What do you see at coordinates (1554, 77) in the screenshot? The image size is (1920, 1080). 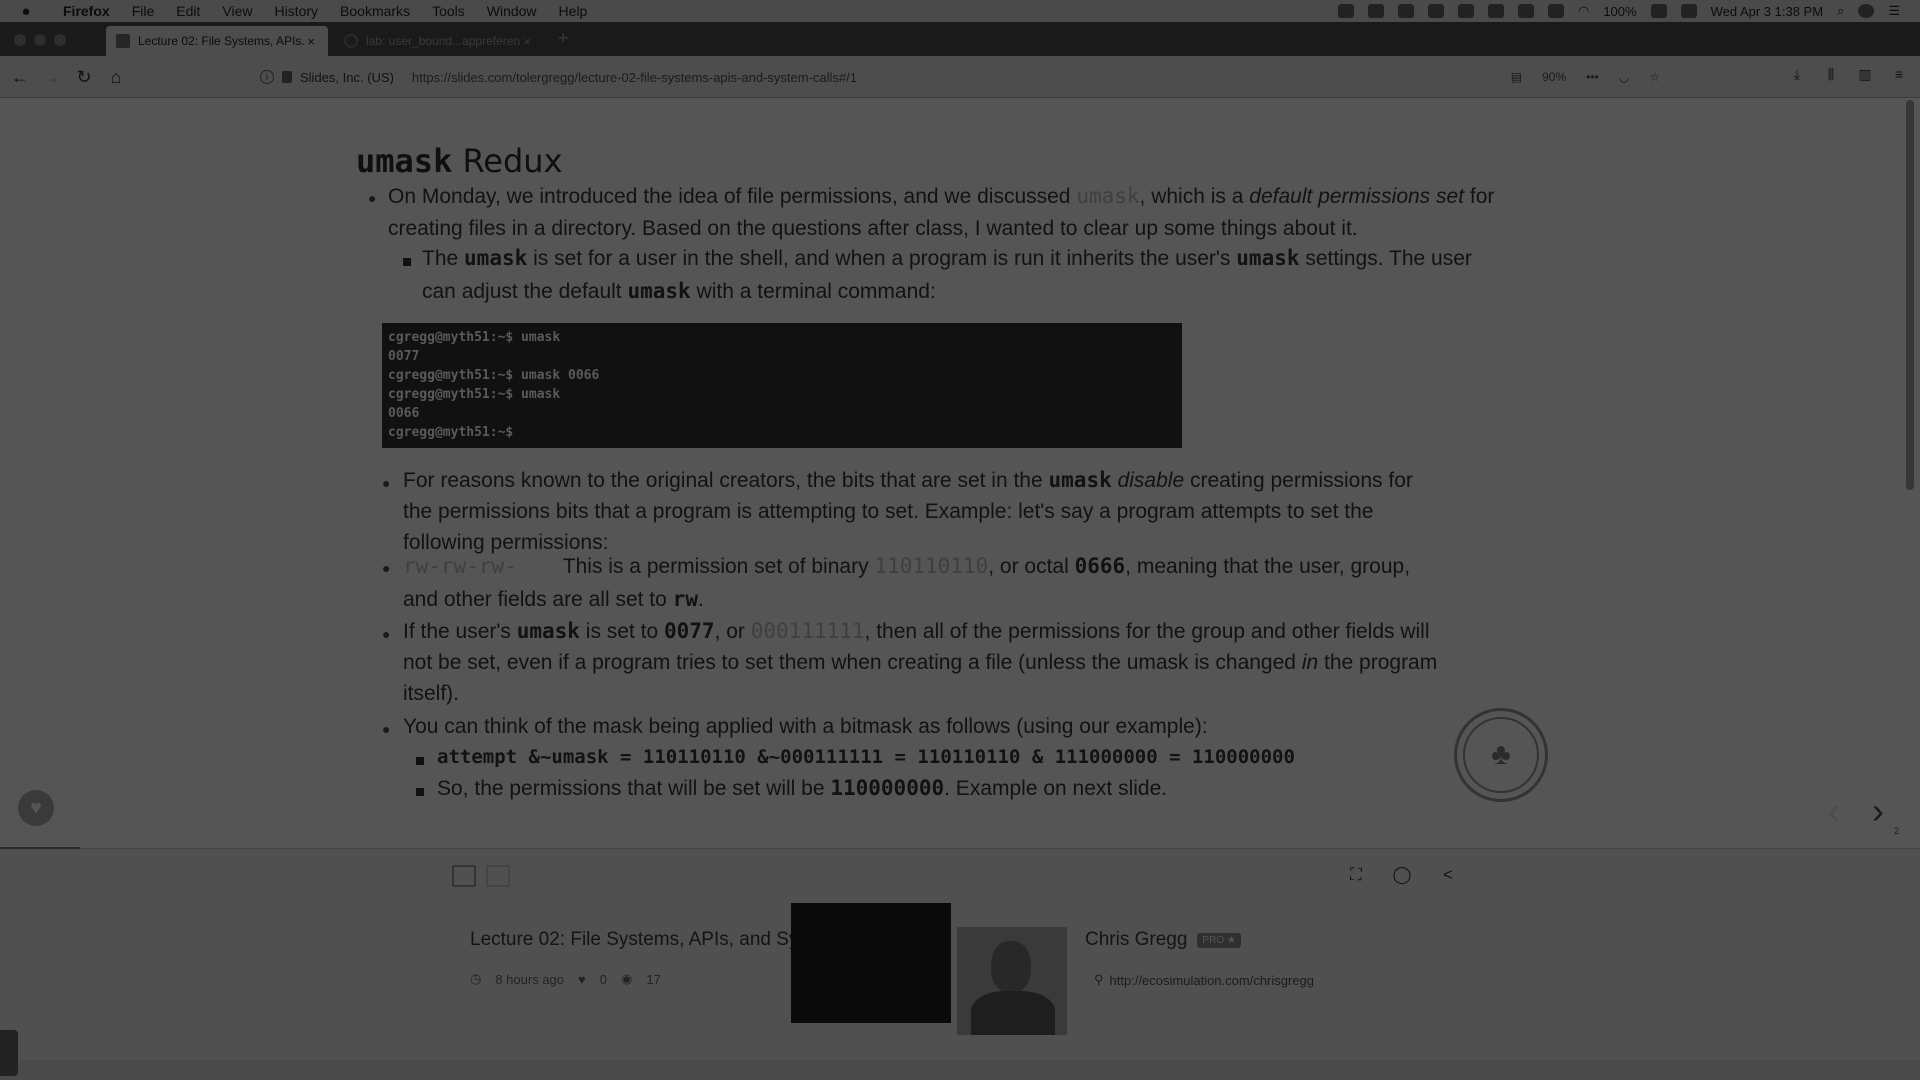 I see `zoom-level: 90%` at bounding box center [1554, 77].